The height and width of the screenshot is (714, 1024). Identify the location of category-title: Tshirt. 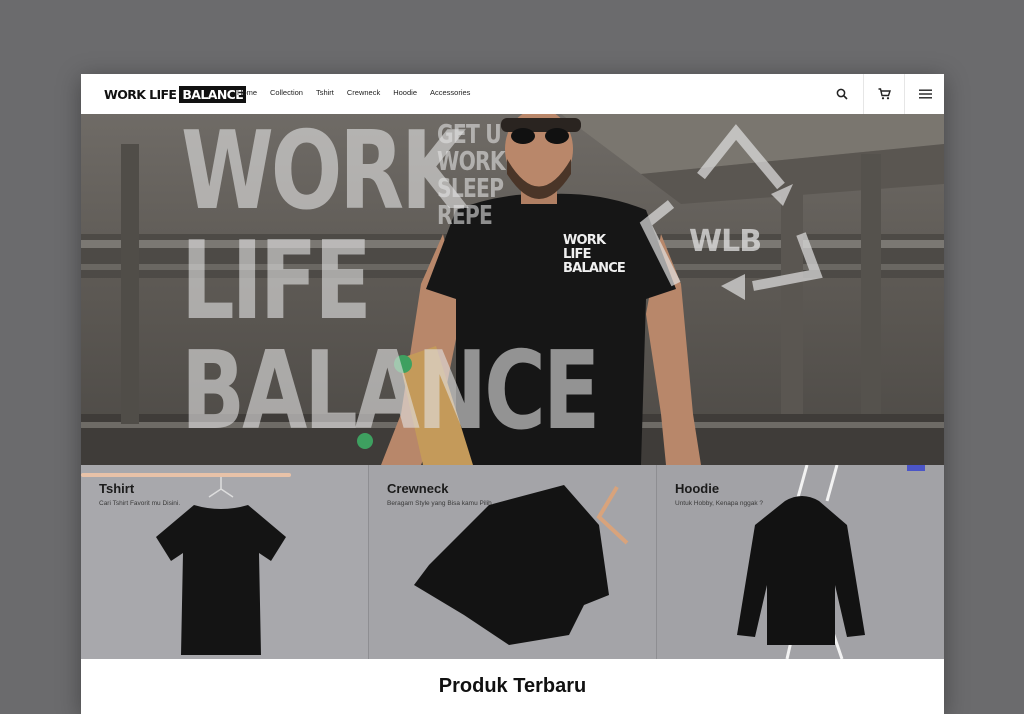
(117, 488).